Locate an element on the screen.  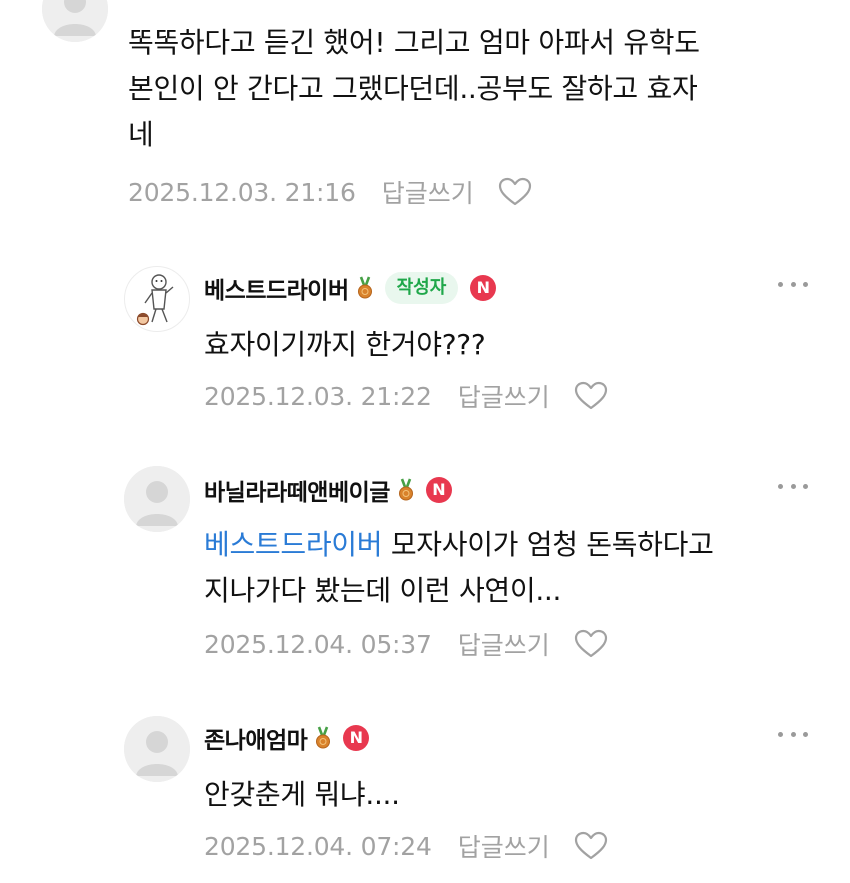
comment-body-line: 효자이기까지 한거야??? is located at coordinates (345, 344).